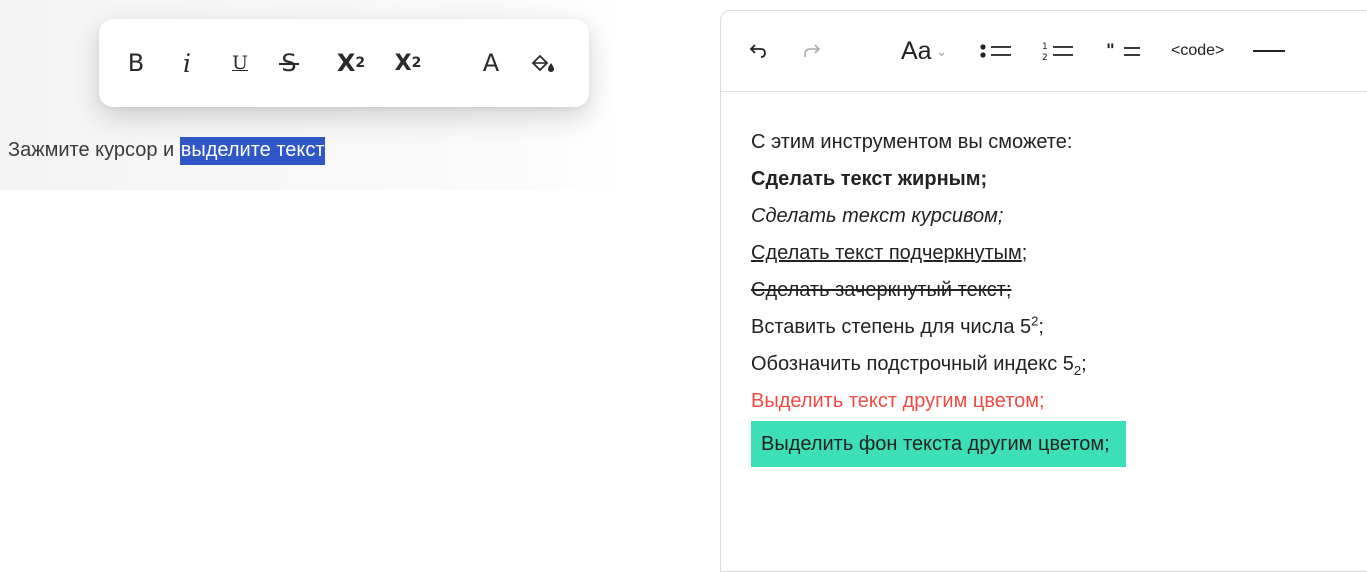  What do you see at coordinates (898, 401) in the screenshot?
I see `colored-text-line: Выделить текст другим цветом;` at bounding box center [898, 401].